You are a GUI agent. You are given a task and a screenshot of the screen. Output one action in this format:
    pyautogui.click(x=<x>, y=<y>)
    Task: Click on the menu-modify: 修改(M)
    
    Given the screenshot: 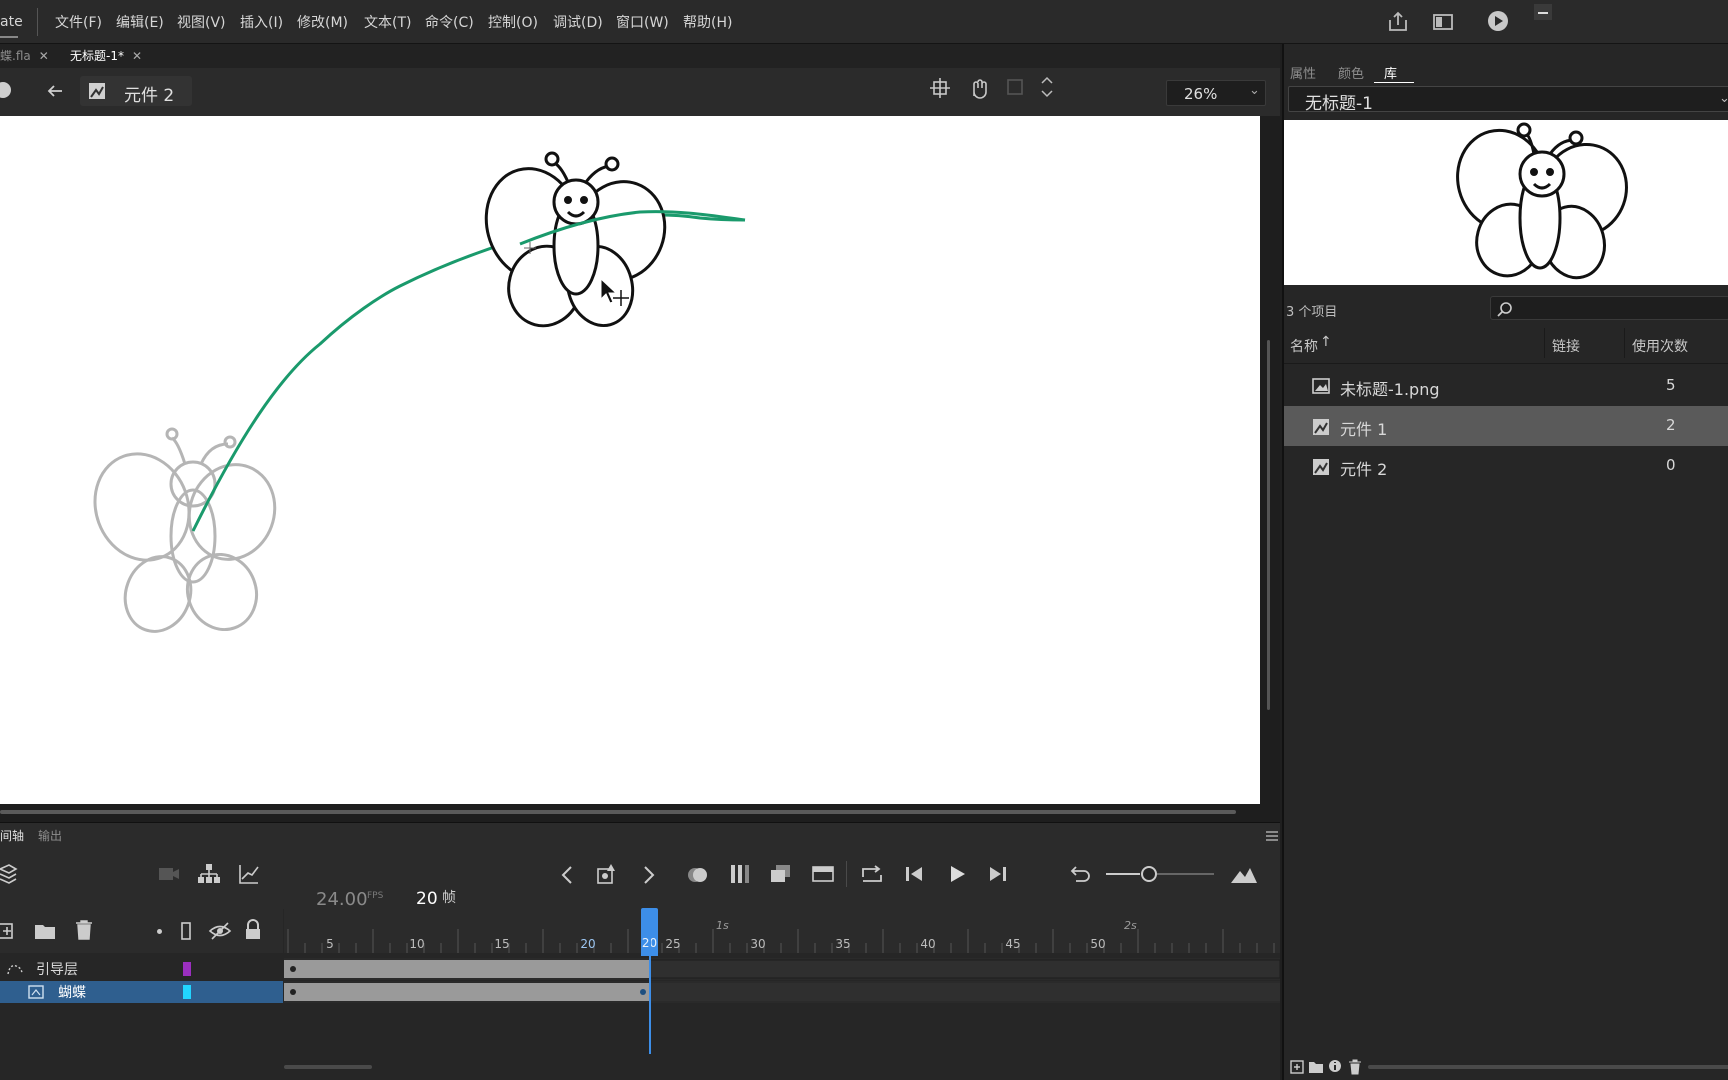 What is the action you would take?
    pyautogui.click(x=322, y=22)
    